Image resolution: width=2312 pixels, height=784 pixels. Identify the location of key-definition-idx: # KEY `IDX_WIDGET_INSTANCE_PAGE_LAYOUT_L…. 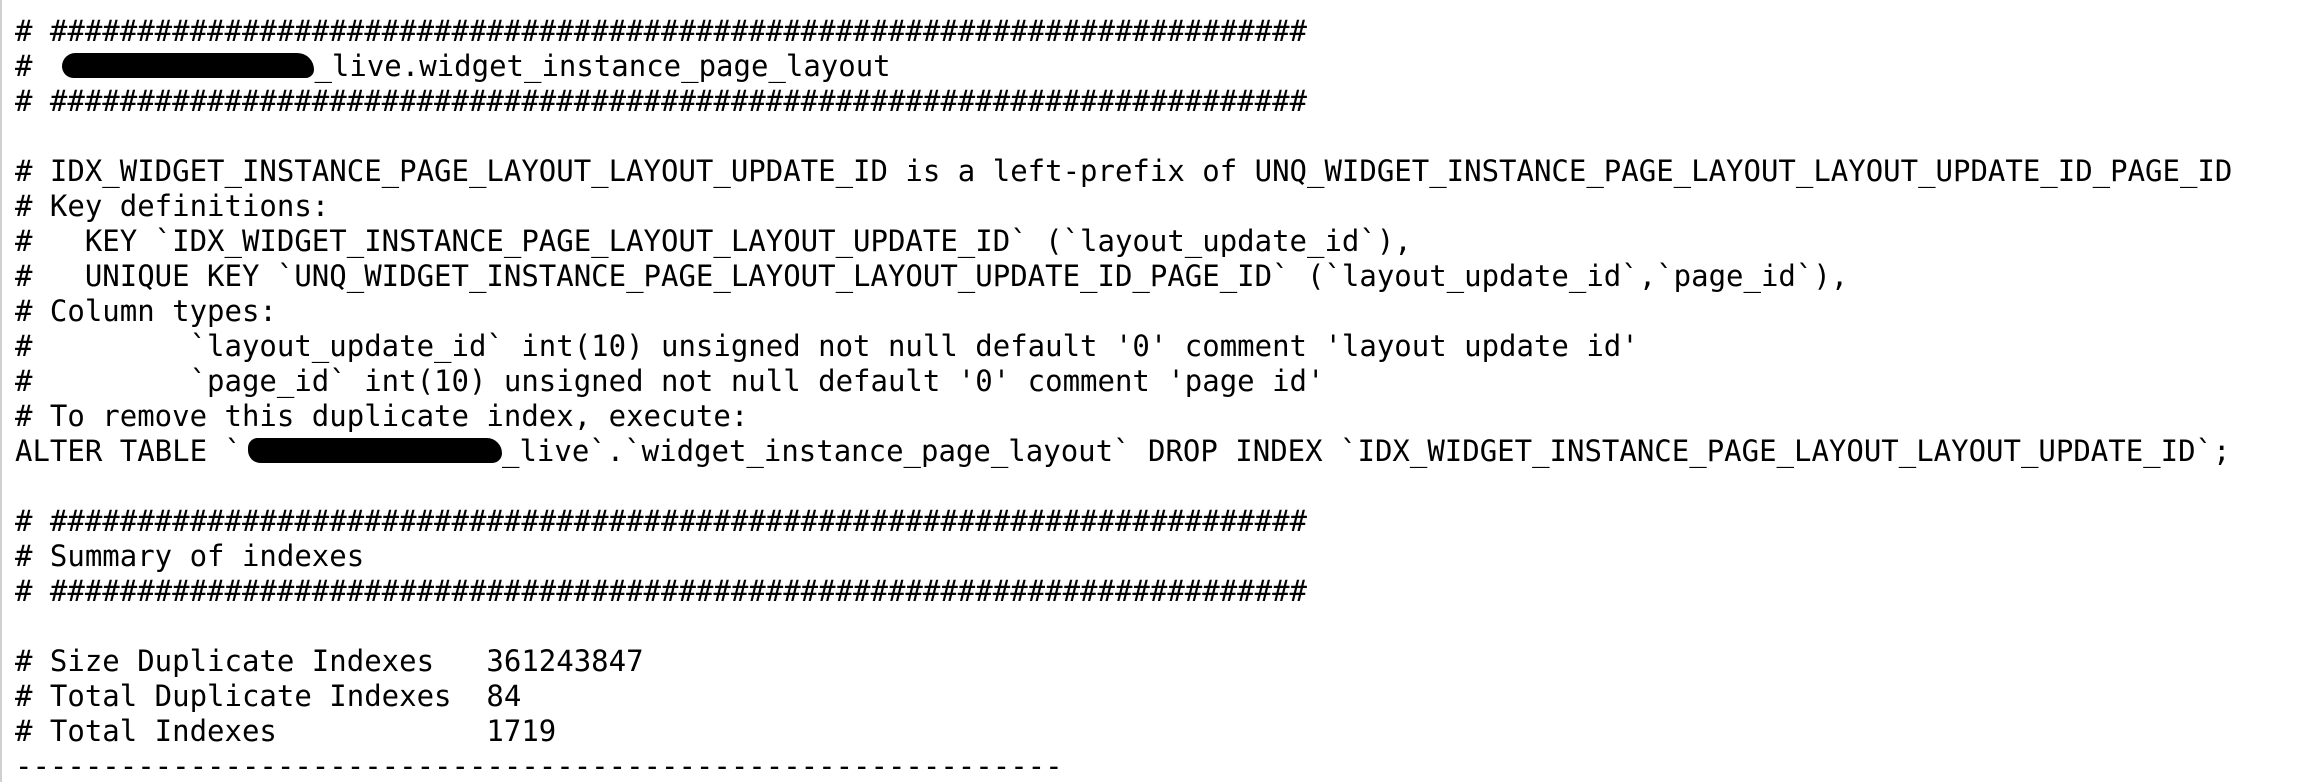
(713, 241).